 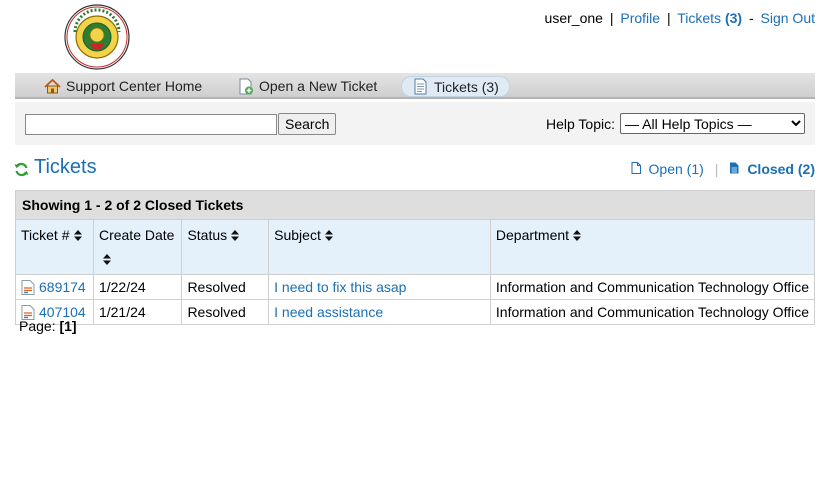 I want to click on university-logo, so click(x=97, y=37).